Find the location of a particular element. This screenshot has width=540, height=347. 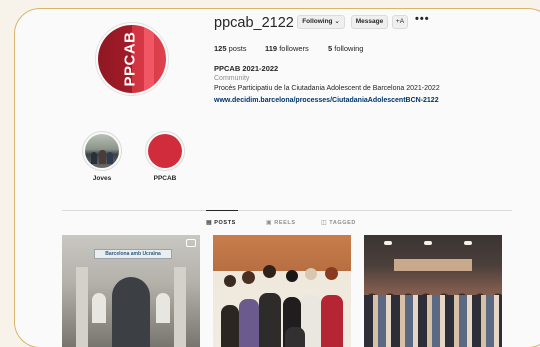

post-thumbnail: Barcelona amb Ucraïna is located at coordinates (131, 291).